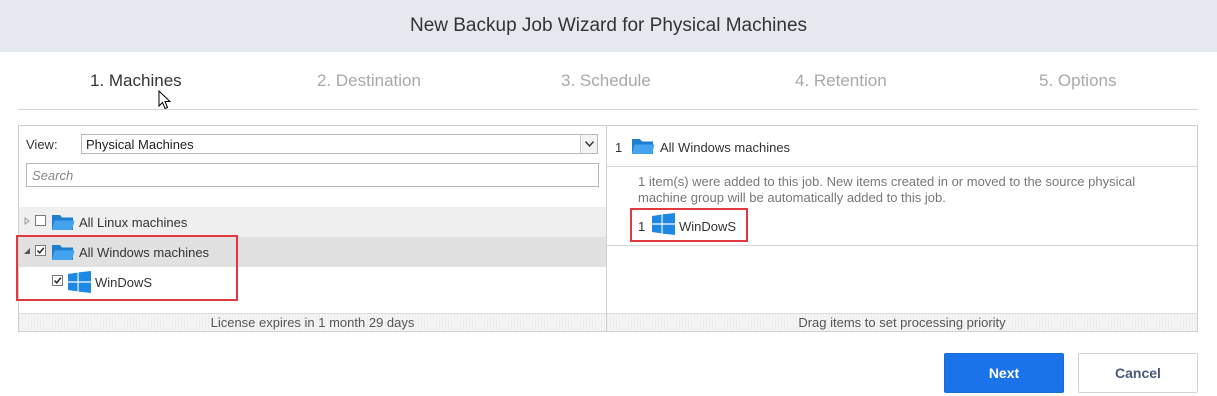 Image resolution: width=1217 pixels, height=396 pixels. What do you see at coordinates (606, 81) in the screenshot?
I see `step-schedule: 3. Schedule` at bounding box center [606, 81].